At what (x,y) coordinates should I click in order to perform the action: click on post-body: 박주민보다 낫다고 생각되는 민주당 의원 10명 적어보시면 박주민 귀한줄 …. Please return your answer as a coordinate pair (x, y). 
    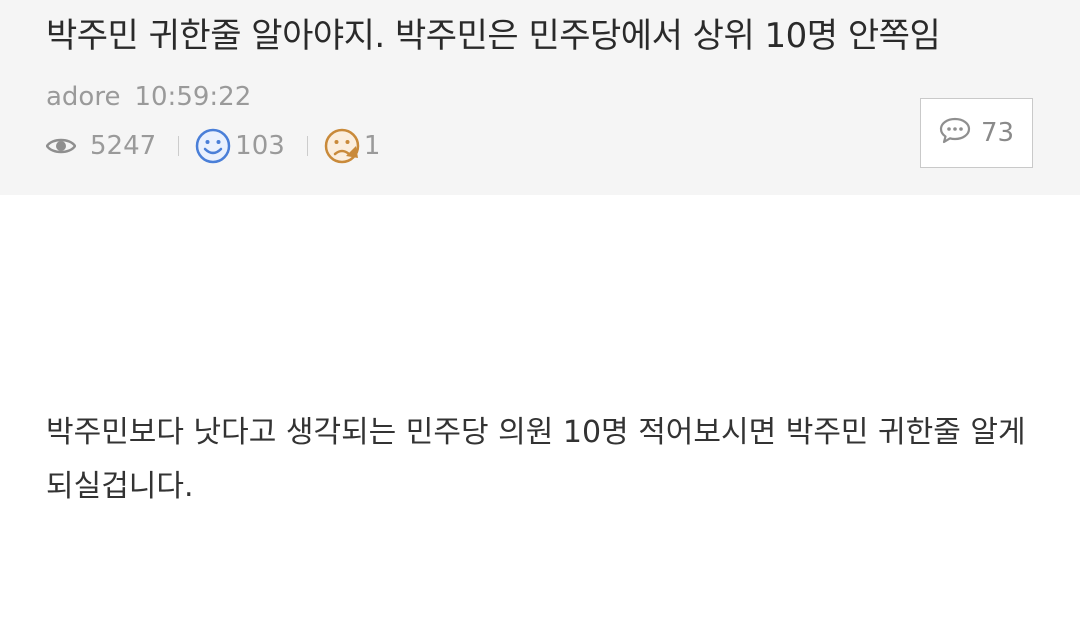
    Looking at the image, I should click on (536, 459).